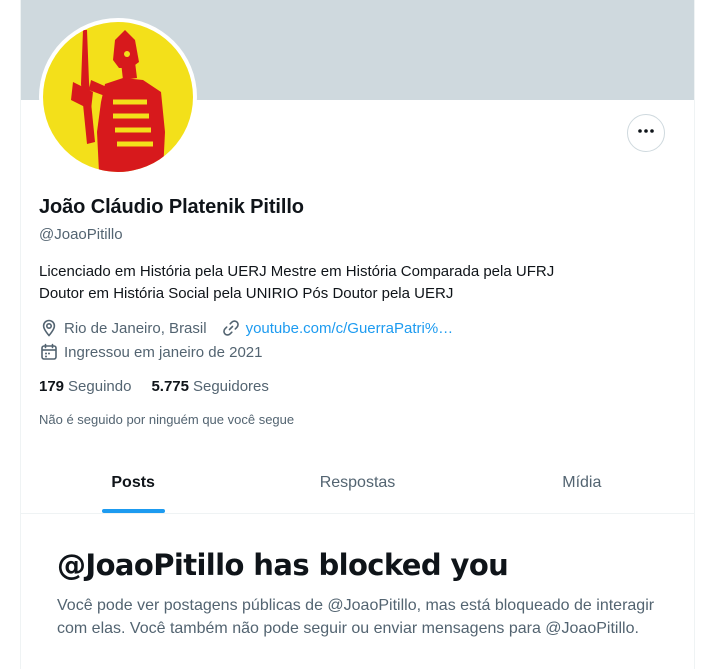 The width and height of the screenshot is (710, 669). I want to click on joined-text: Ingressou em janeiro de 2021, so click(163, 352).